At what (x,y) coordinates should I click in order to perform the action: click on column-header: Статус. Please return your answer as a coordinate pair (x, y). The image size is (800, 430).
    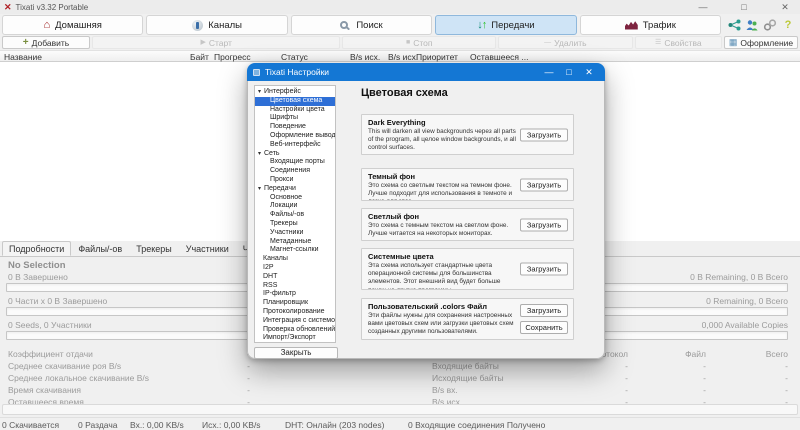
    Looking at the image, I should click on (294, 57).